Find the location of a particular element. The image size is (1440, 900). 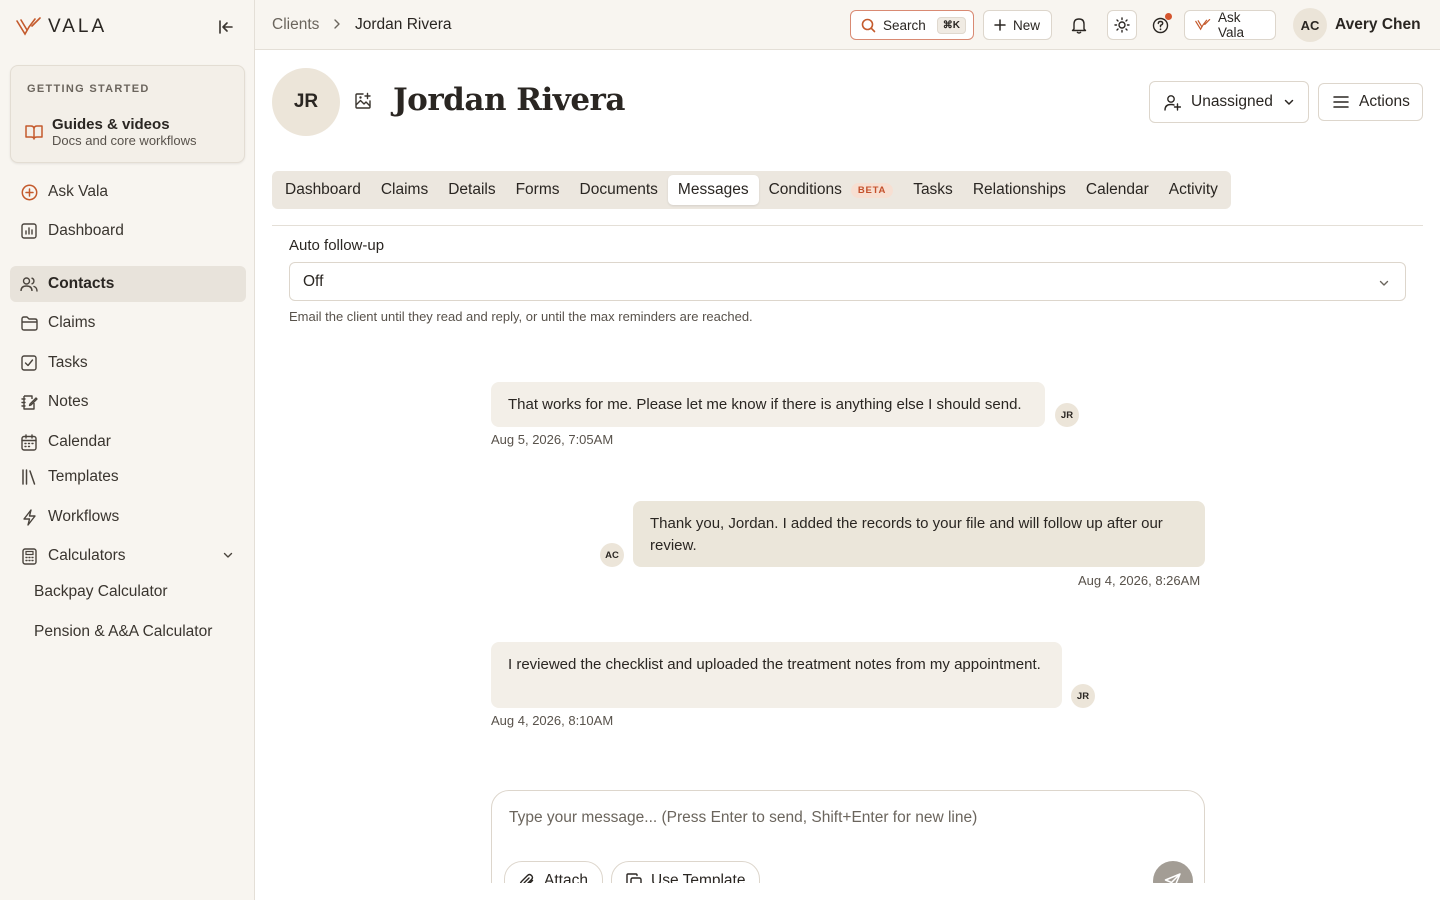

guides-videos-link: Guides & videos Docs and core workflows is located at coordinates (111, 132).